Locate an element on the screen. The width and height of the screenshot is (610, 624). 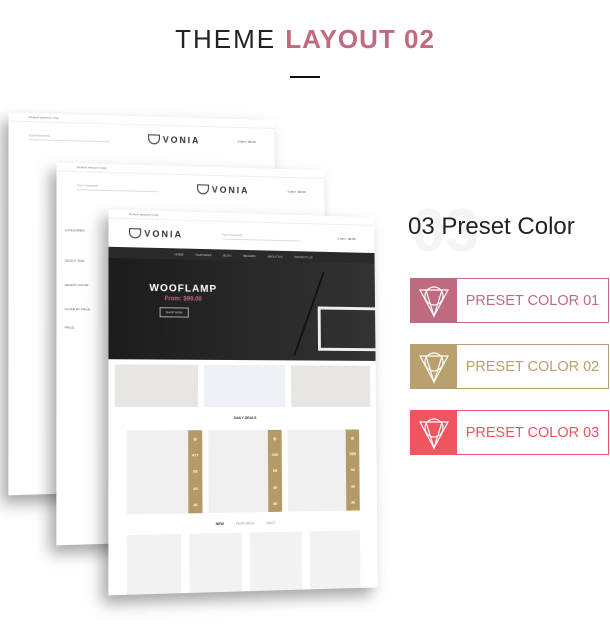
sidebar-heading: SELECT SIZE is located at coordinates (87, 261).